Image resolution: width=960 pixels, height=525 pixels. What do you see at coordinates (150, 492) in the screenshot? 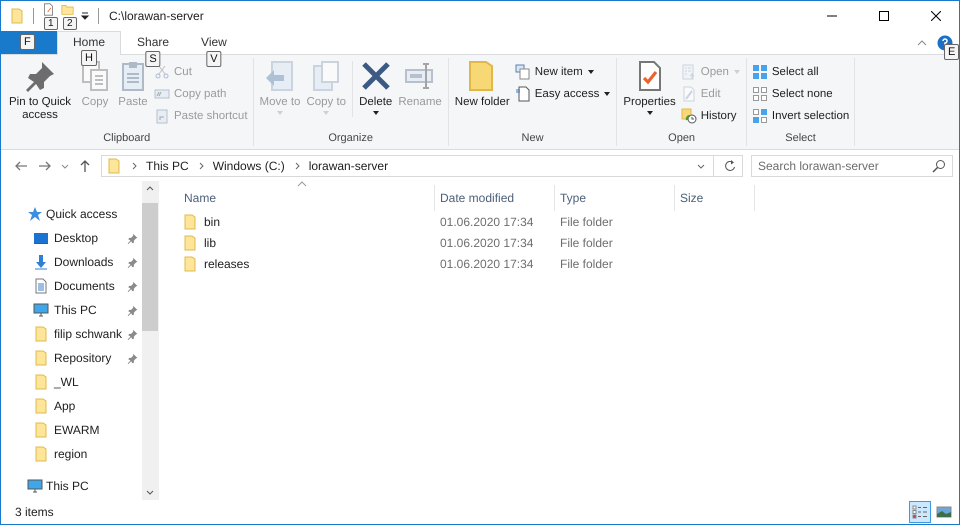
I see `scroll-down-icon` at bounding box center [150, 492].